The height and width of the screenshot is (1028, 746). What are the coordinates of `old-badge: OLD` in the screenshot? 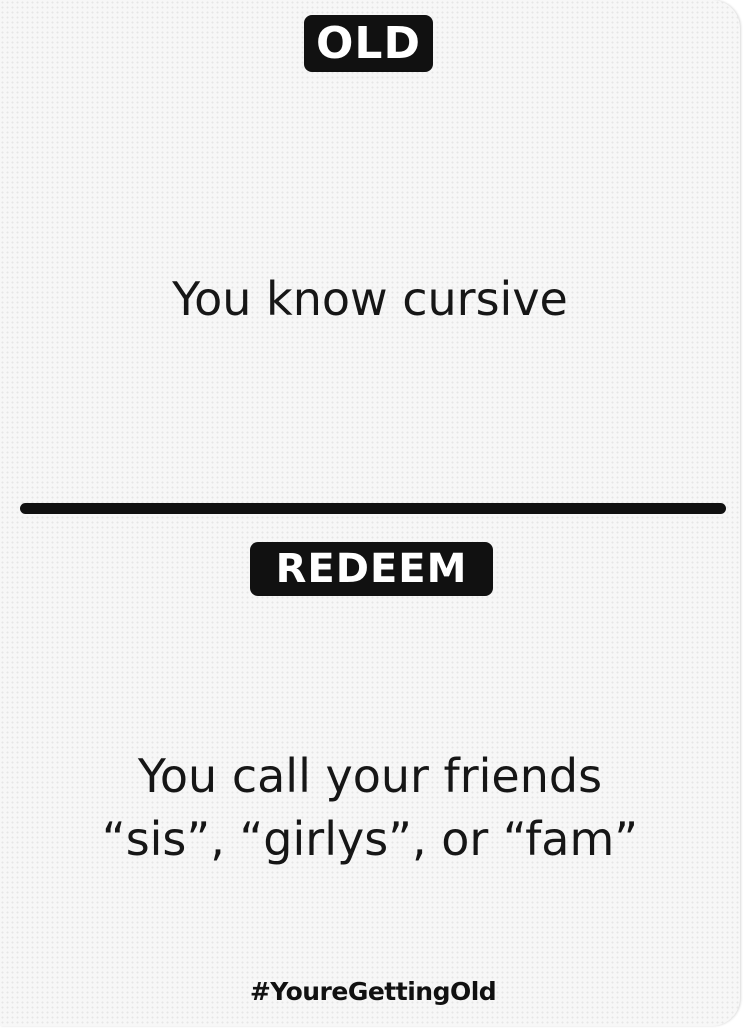 It's located at (368, 43).